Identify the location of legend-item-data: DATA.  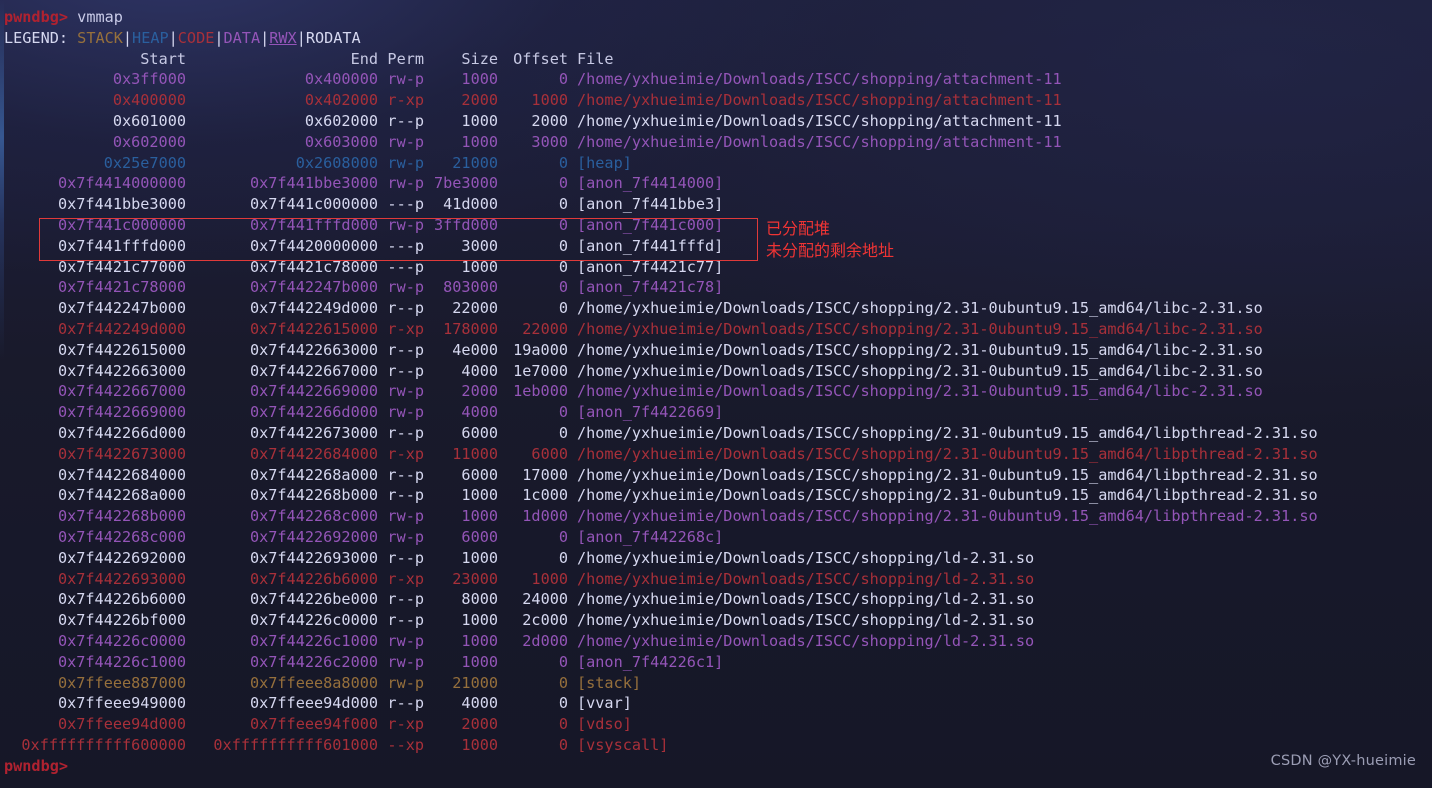
(242, 37).